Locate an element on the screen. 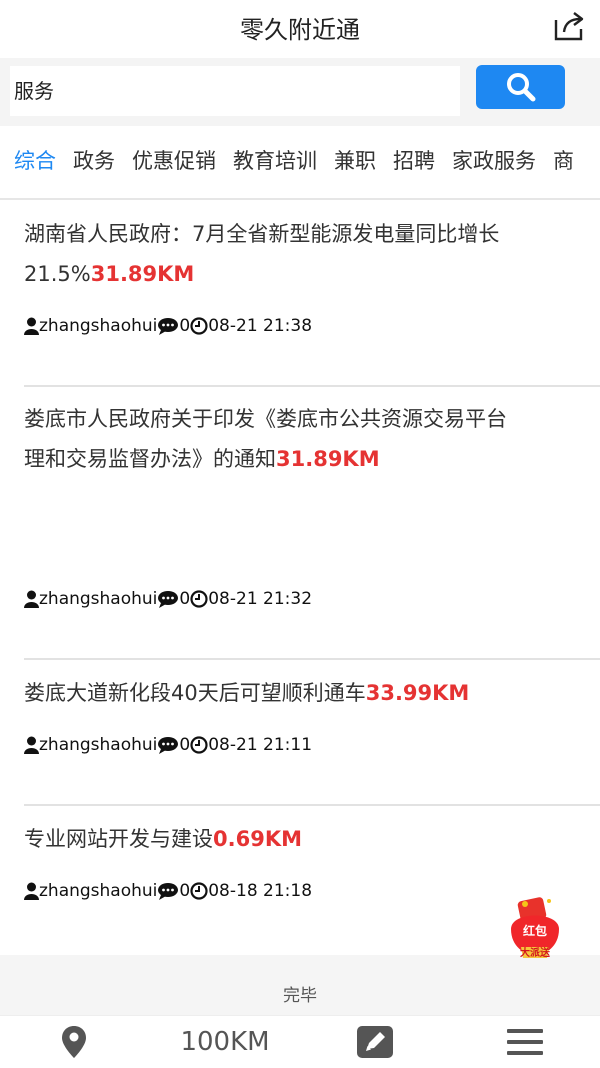 The height and width of the screenshot is (1068, 600). timestamp: 08-21 21:11 is located at coordinates (260, 745).